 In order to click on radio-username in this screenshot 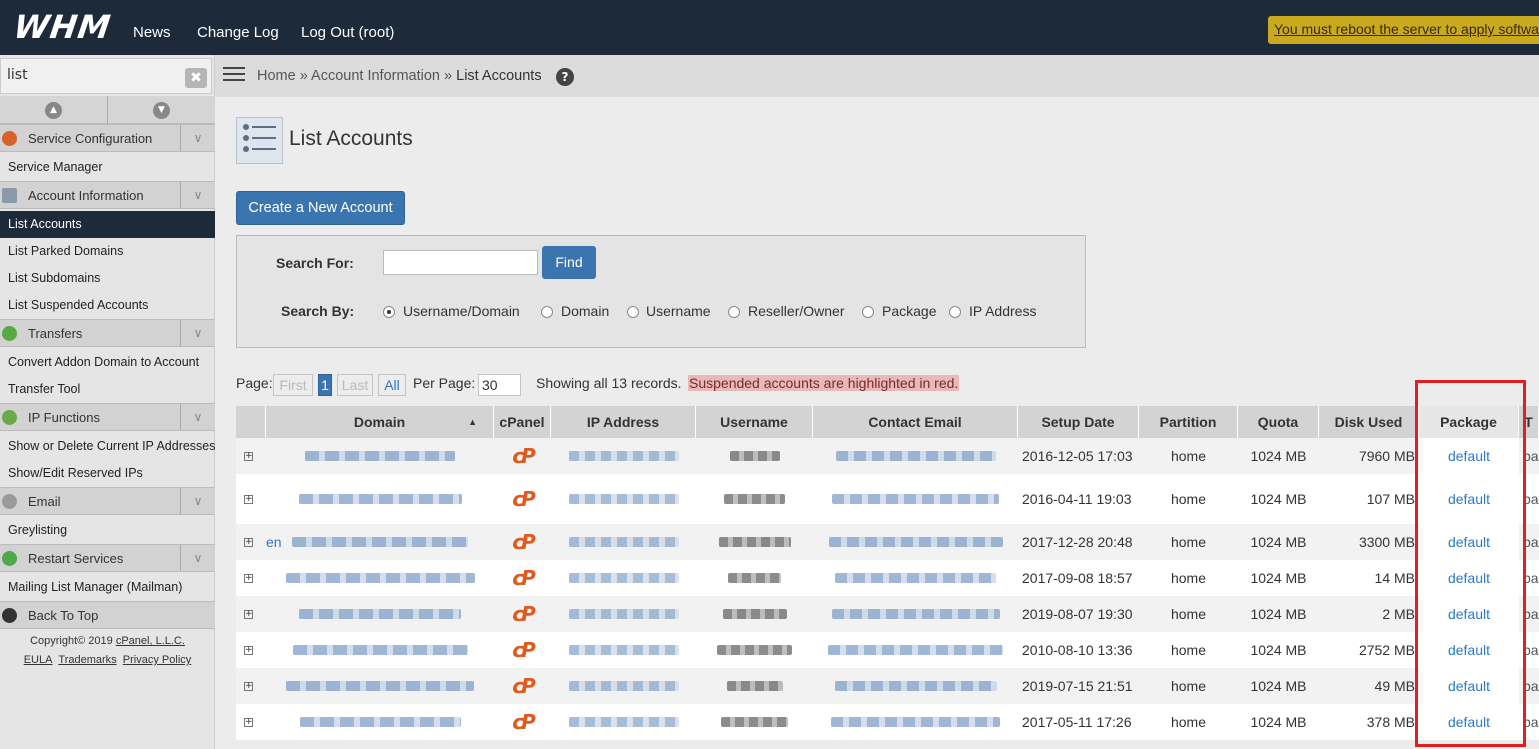, I will do `click(633, 312)`.